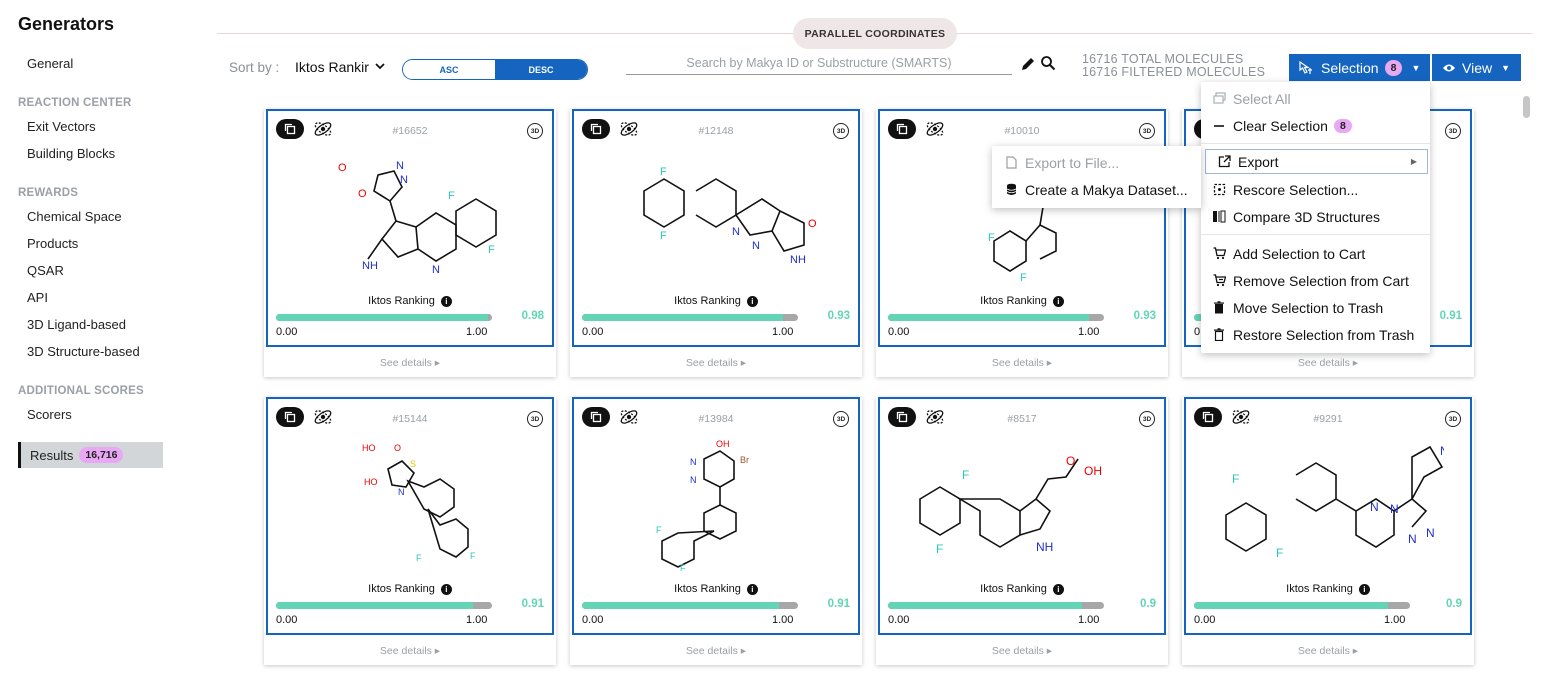 Image resolution: width=1543 pixels, height=683 pixels. What do you see at coordinates (74, 216) in the screenshot?
I see `sidebar-item-chemical-space: Chemical Space` at bounding box center [74, 216].